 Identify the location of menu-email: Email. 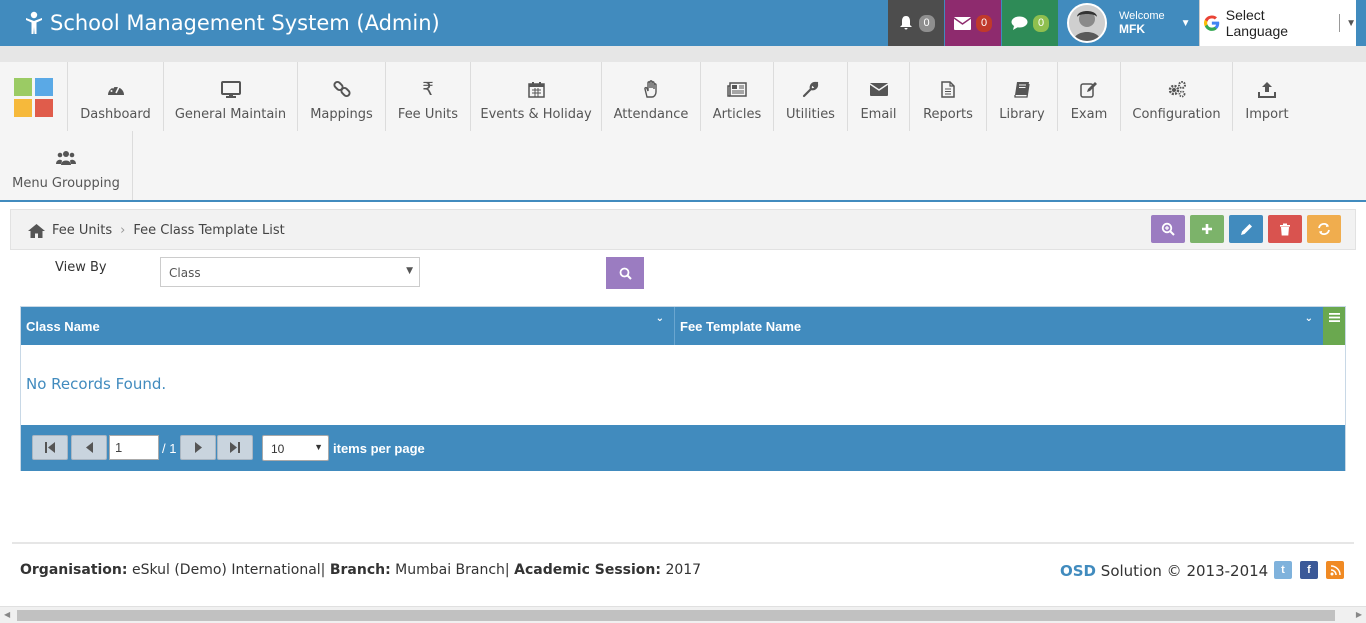
(879, 96).